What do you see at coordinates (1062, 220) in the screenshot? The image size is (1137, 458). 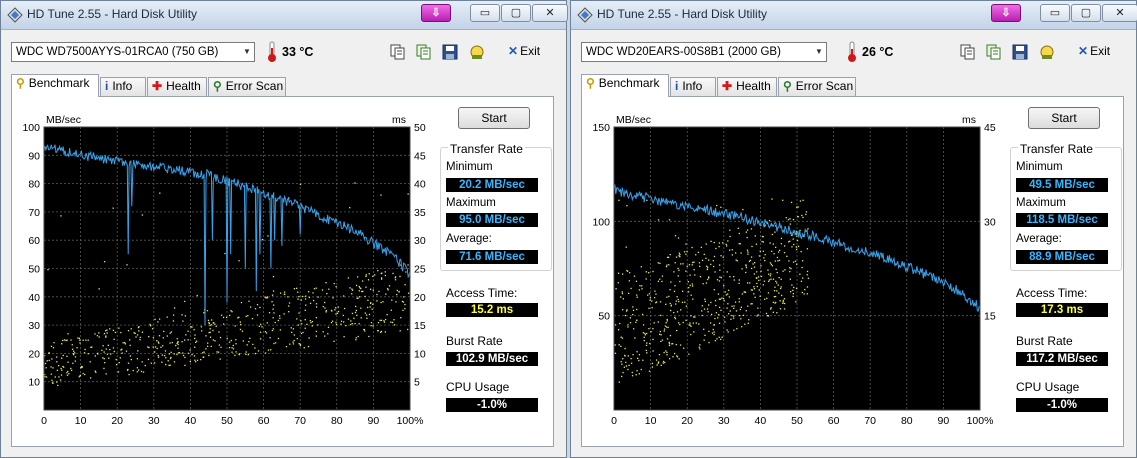 I see `maximum-value: 118.5 MB/sec` at bounding box center [1062, 220].